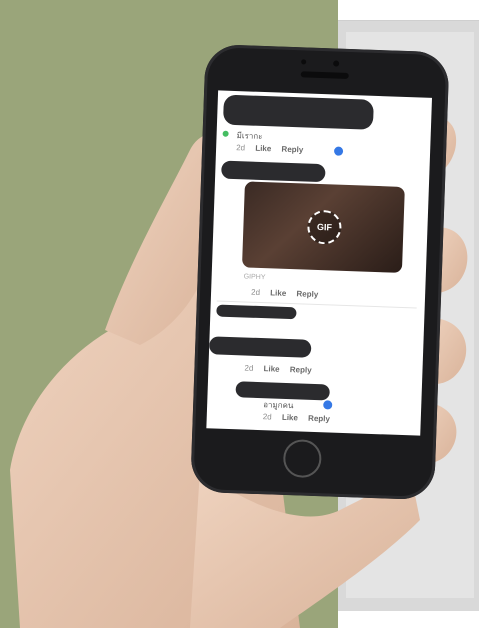 This screenshot has height=628, width=479. Describe the element at coordinates (225, 133) in the screenshot. I see `online-indicator` at that location.